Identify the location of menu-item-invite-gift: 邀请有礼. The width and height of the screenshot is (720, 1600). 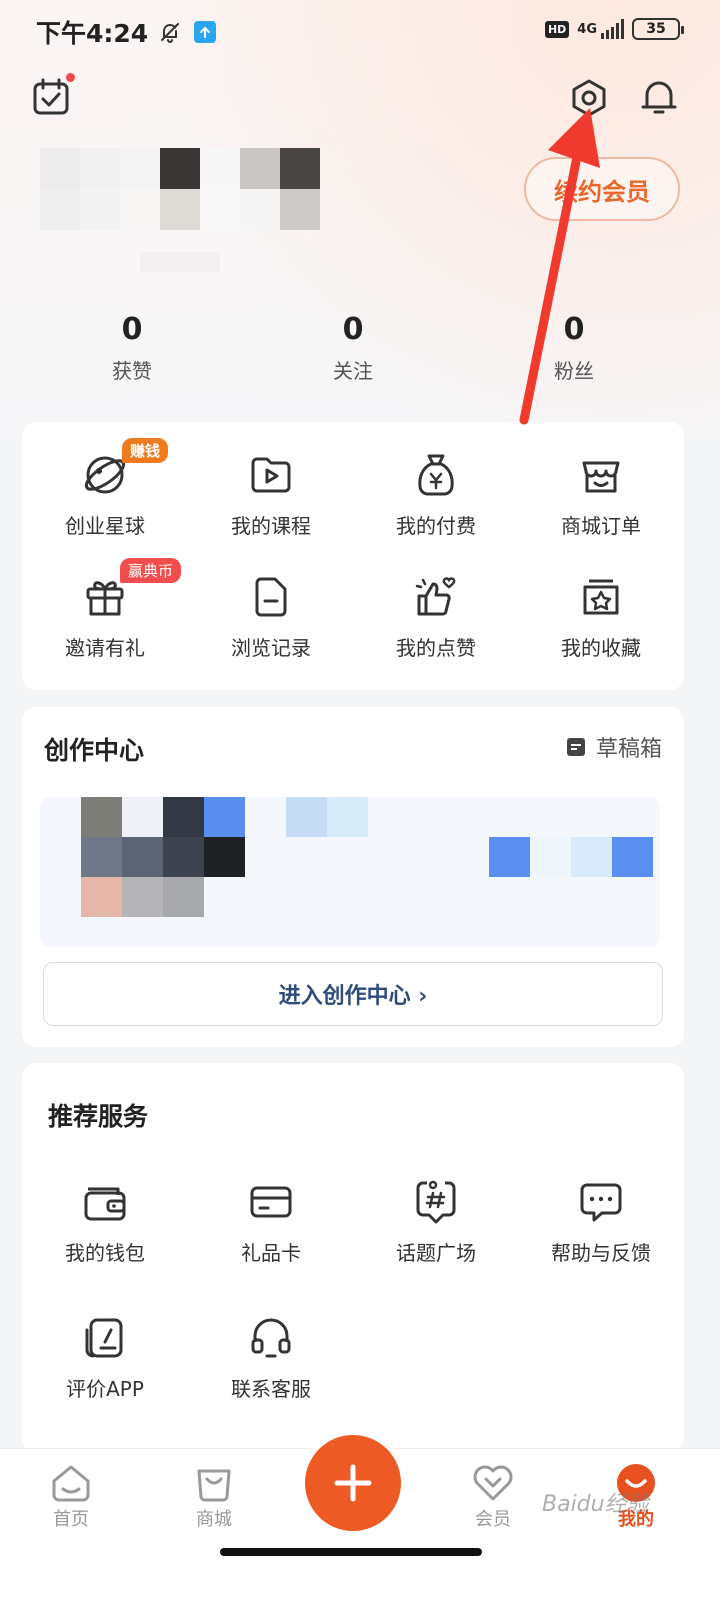
(105, 616).